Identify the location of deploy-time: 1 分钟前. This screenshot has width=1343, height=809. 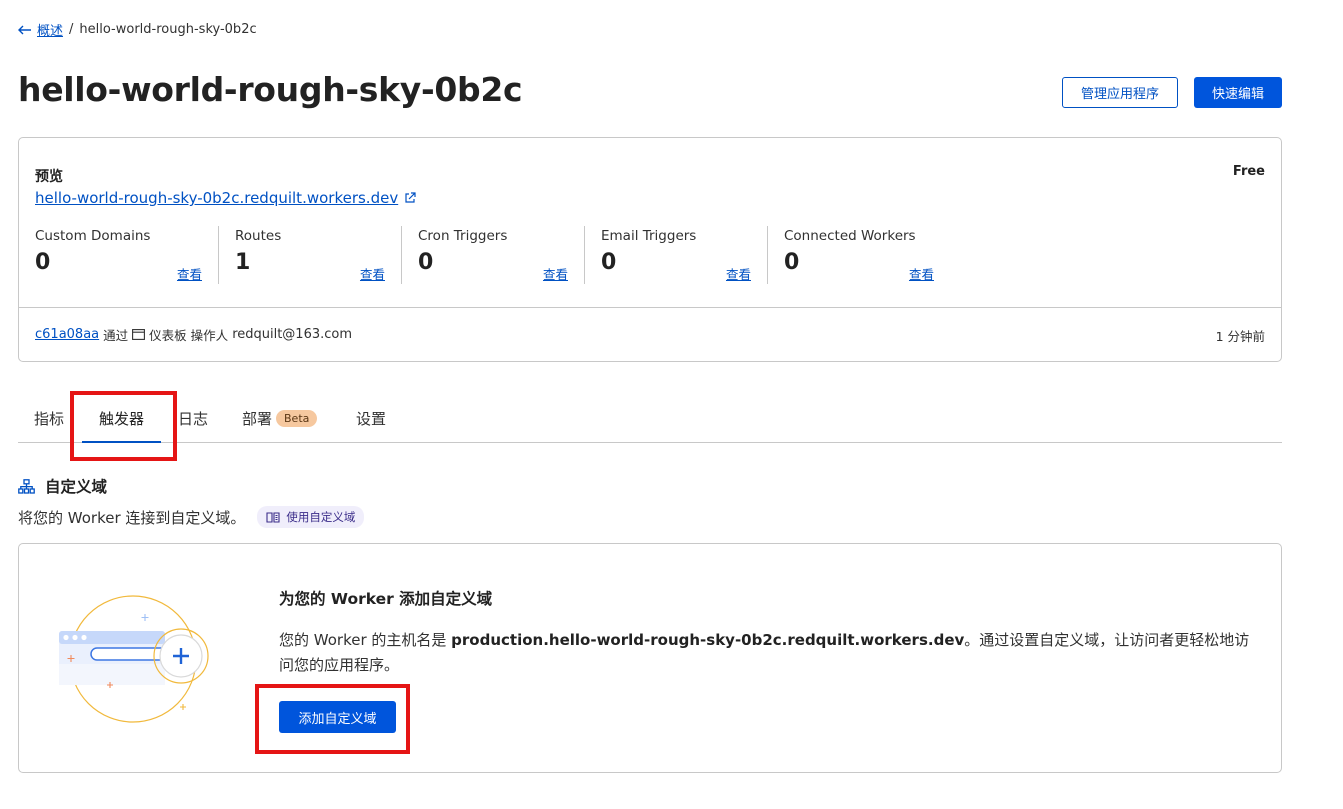
(1240, 336).